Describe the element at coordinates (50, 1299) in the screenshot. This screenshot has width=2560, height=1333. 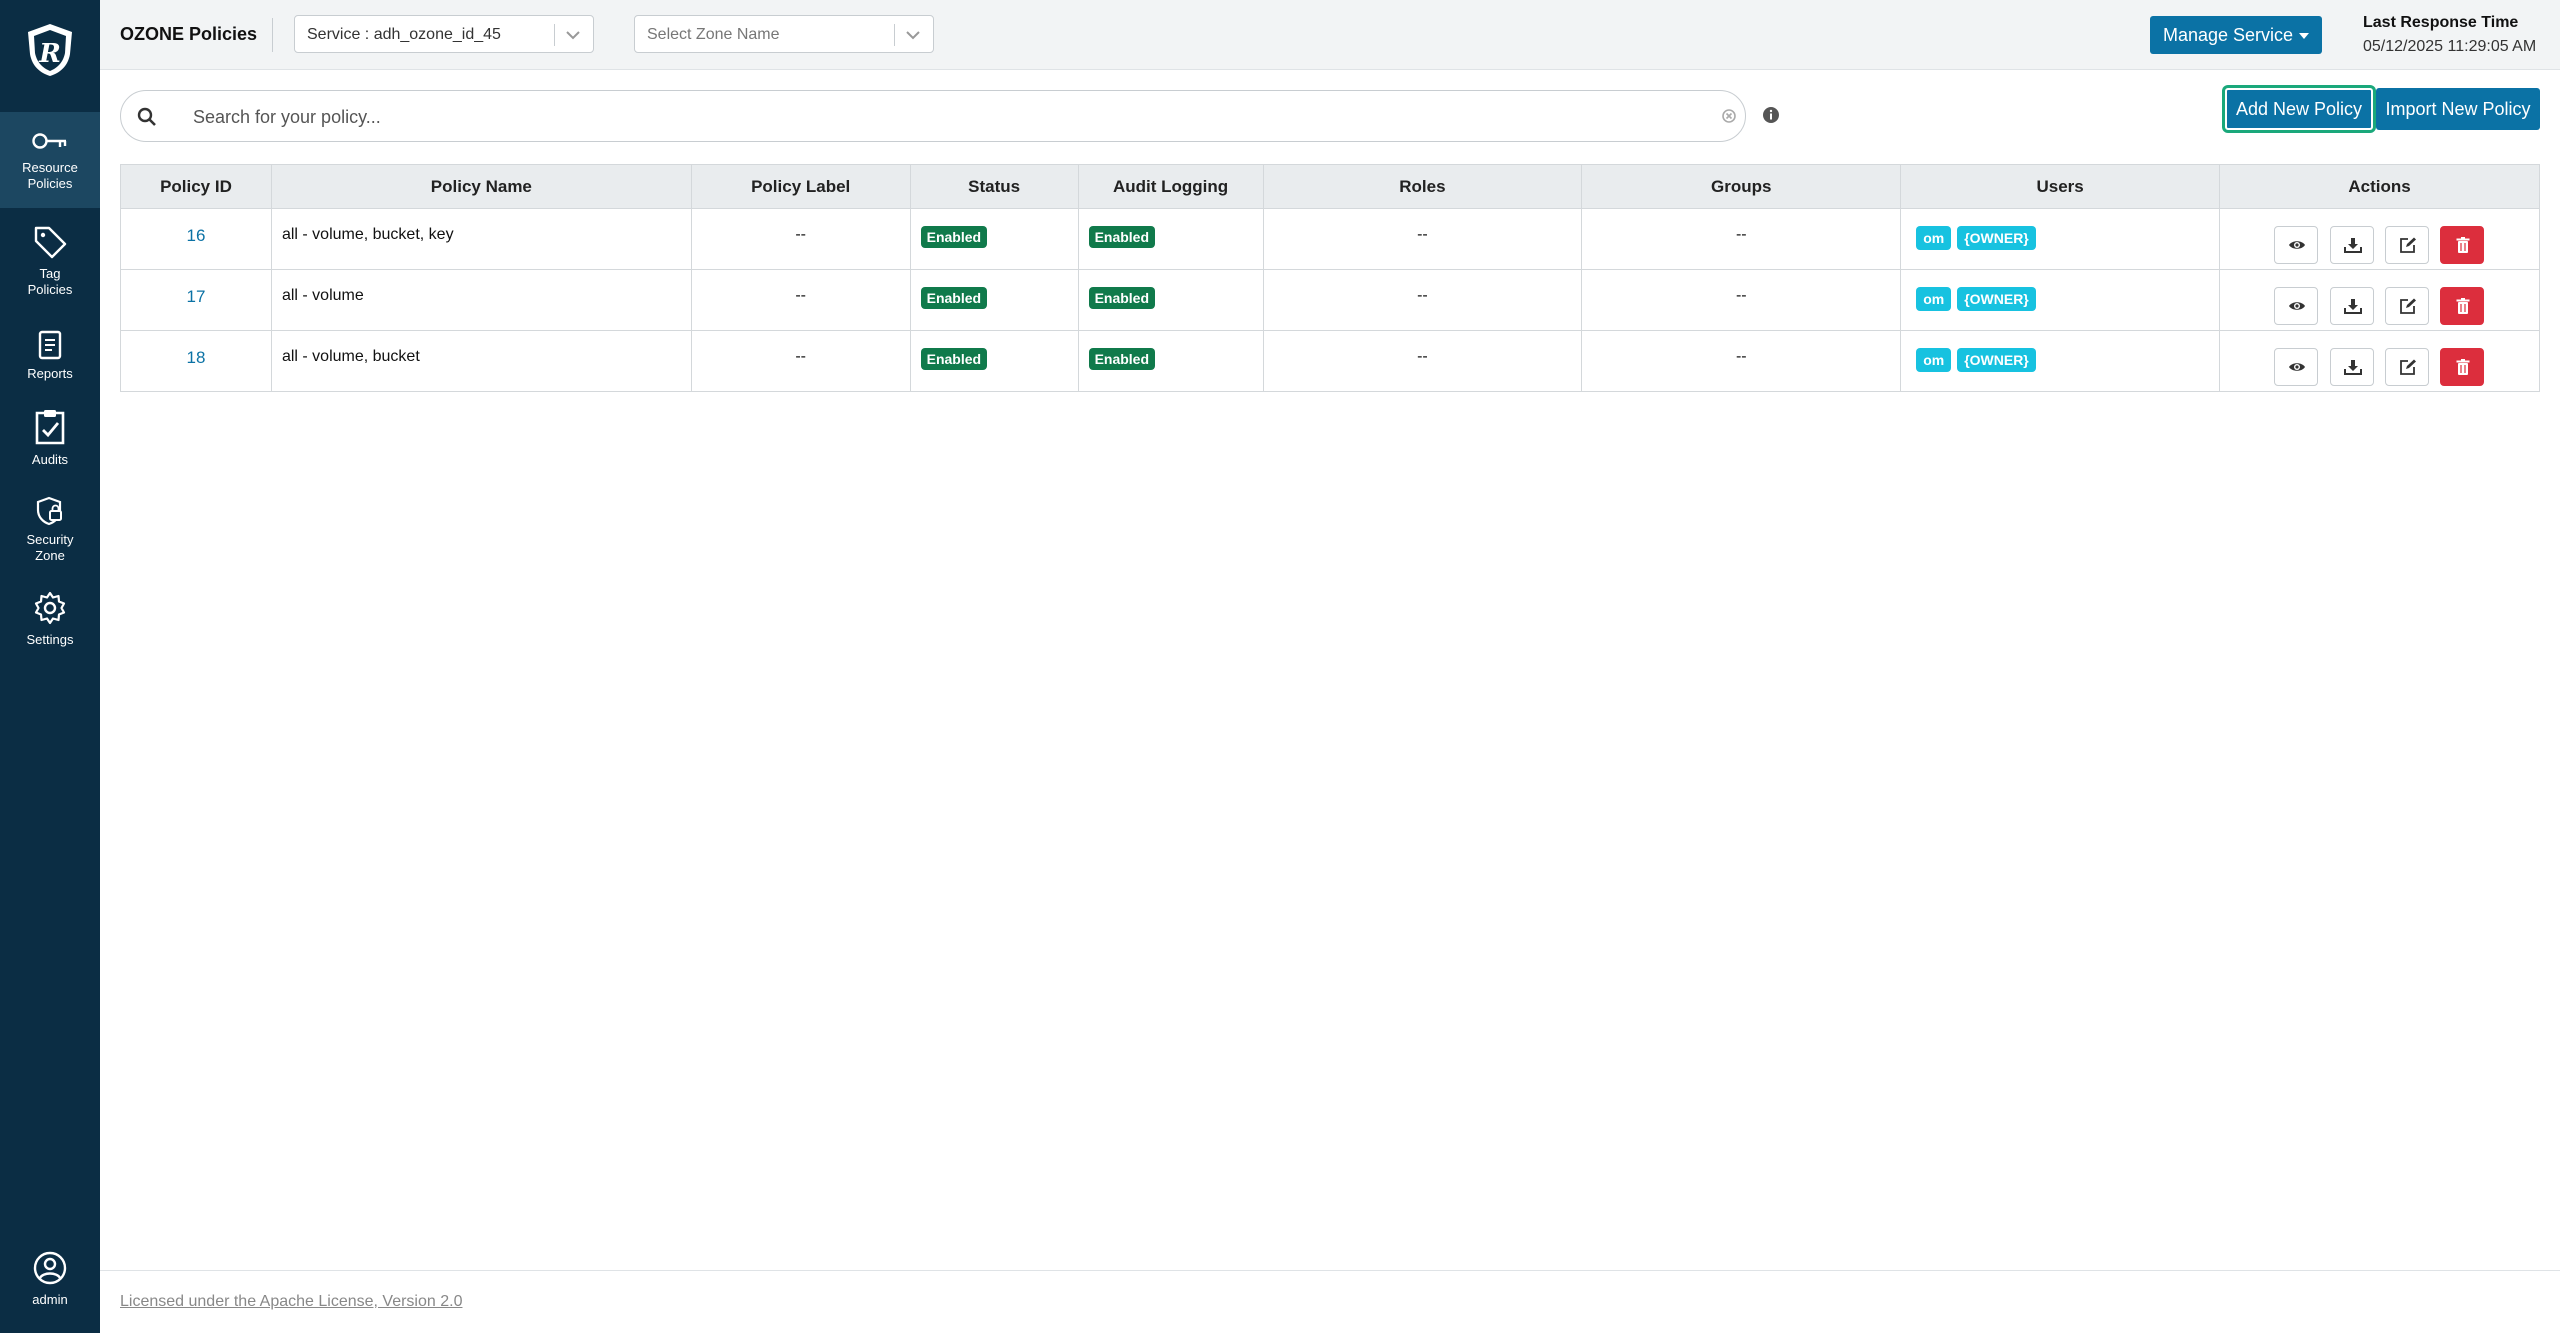
I see `user-name: admin` at that location.